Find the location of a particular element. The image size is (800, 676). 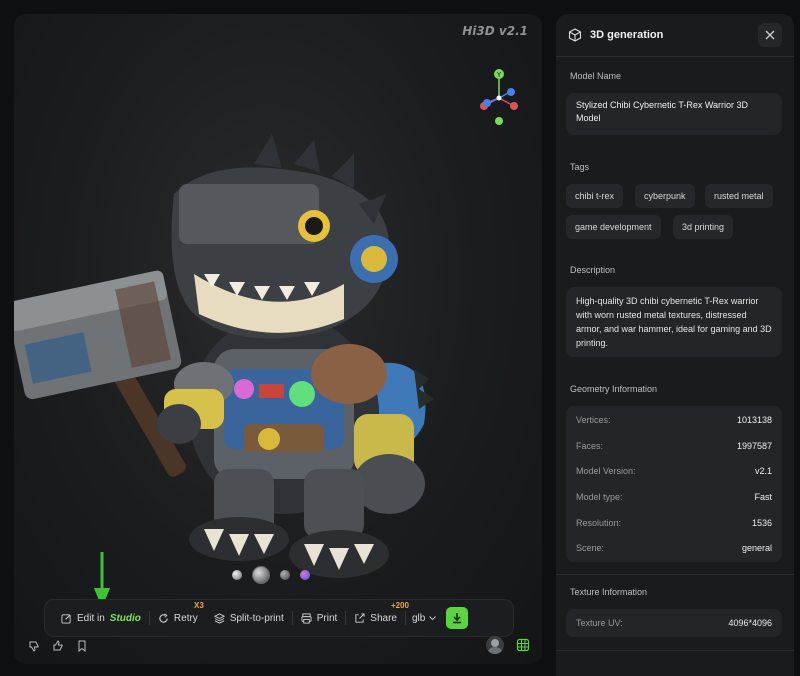

info-row: Texture UV: 4096*4096 is located at coordinates (674, 623).